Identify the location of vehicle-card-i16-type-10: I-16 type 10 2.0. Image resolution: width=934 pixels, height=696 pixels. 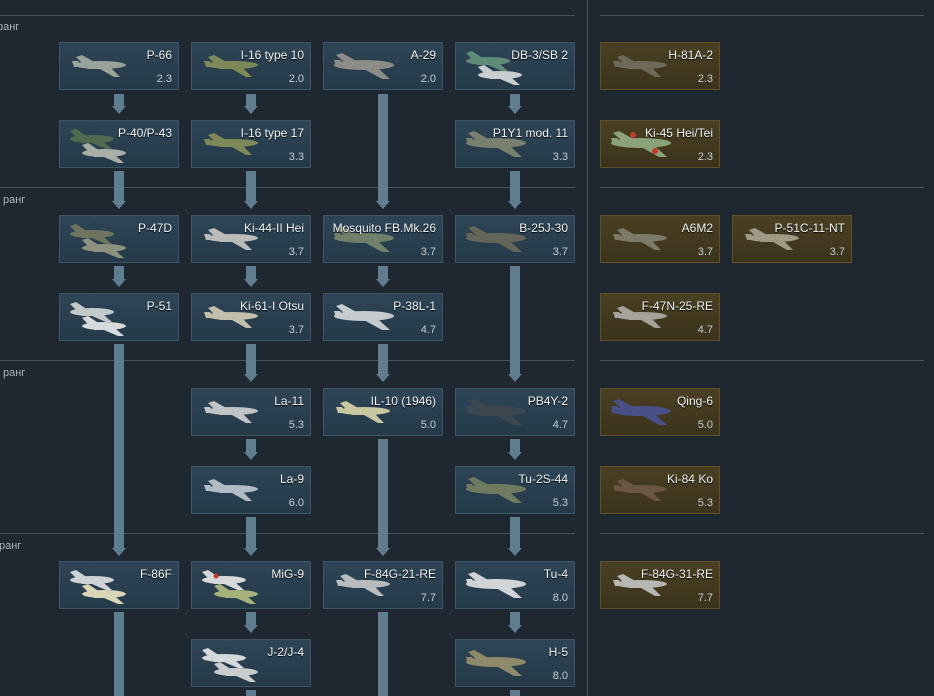
(251, 66).